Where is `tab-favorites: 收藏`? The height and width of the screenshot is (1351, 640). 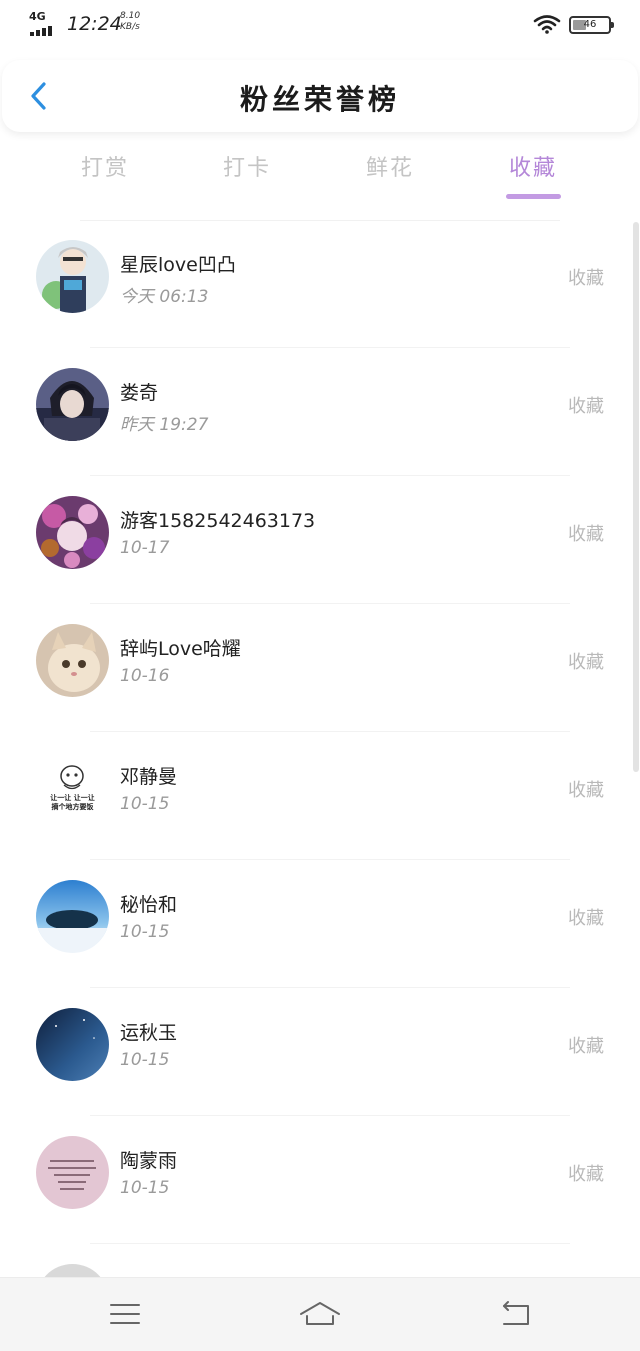
tab-favorites: 收藏 is located at coordinates (533, 166).